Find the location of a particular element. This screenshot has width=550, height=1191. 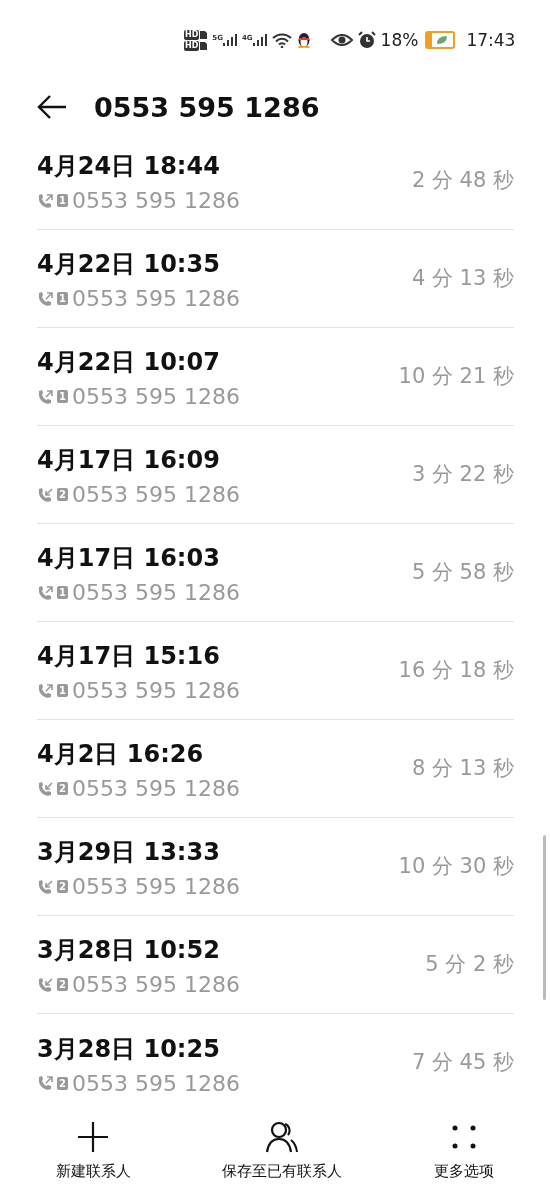

call-time: 3月28日 10:52 is located at coordinates (129, 950).